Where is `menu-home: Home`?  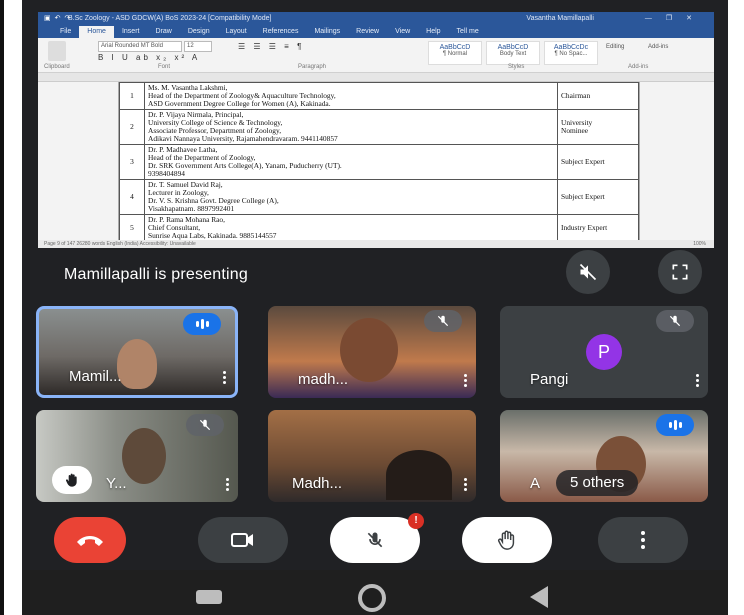 menu-home: Home is located at coordinates (96, 32).